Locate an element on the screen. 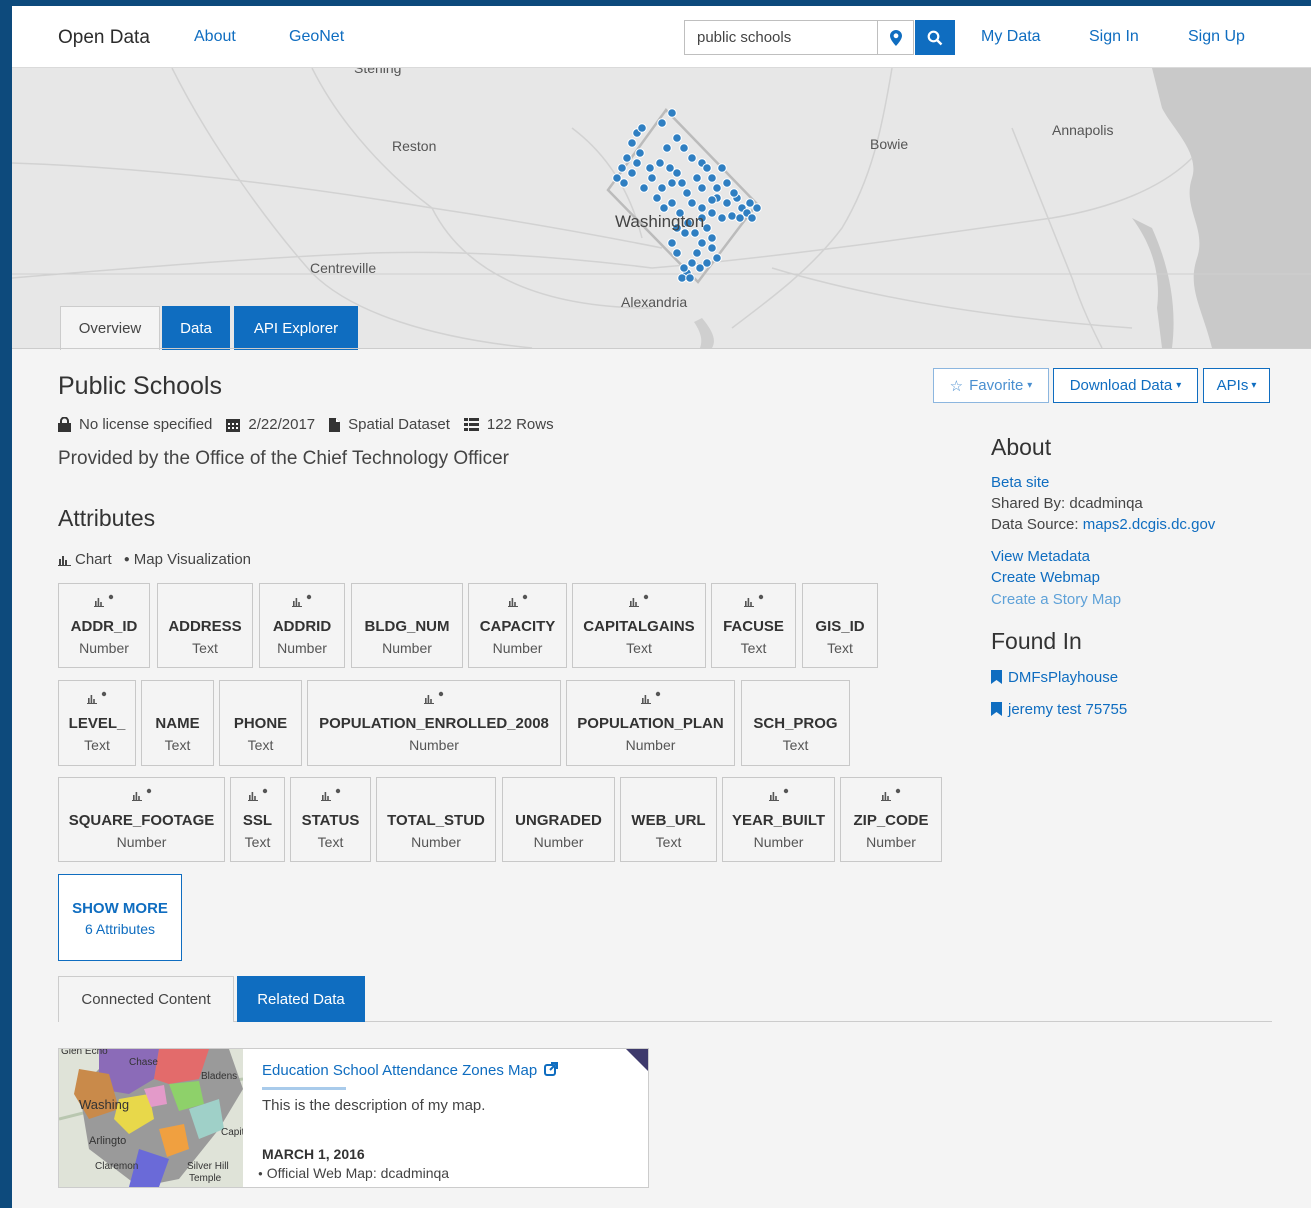  nav-geonet-link: GeoNet is located at coordinates (316, 37).